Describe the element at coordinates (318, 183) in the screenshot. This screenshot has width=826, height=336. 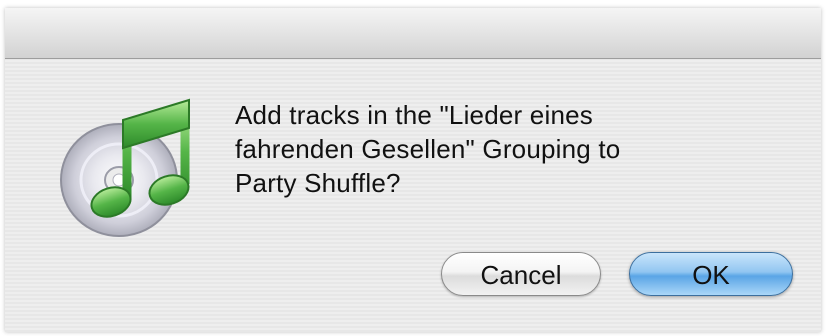
I see `message-line-3: Party Shuffle?` at that location.